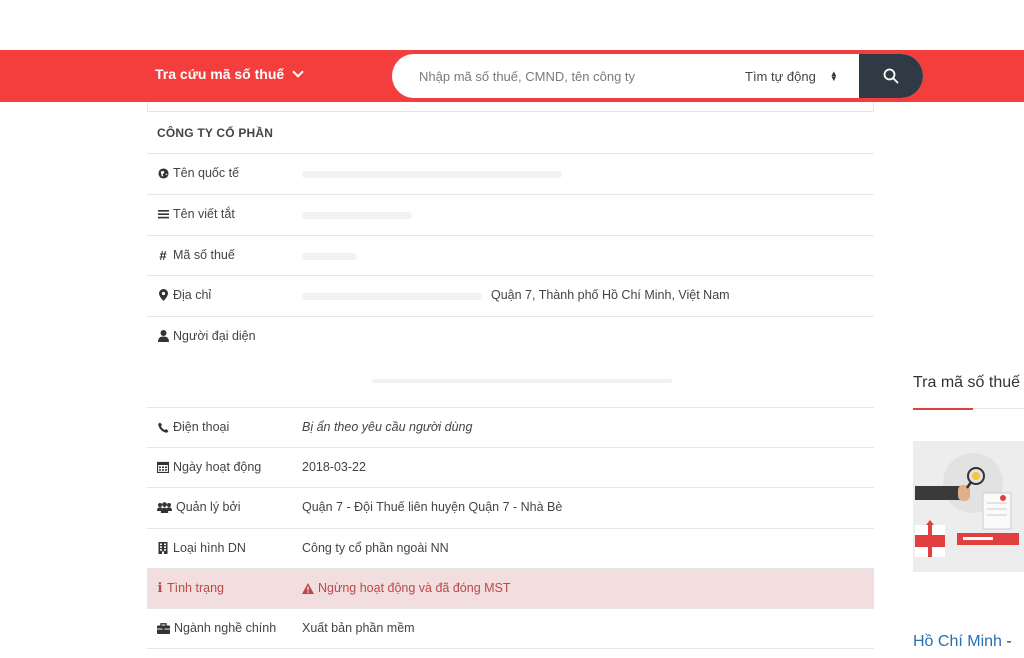 The width and height of the screenshot is (1024, 658). What do you see at coordinates (198, 173) in the screenshot?
I see `field-label: Tên quốc tế` at bounding box center [198, 173].